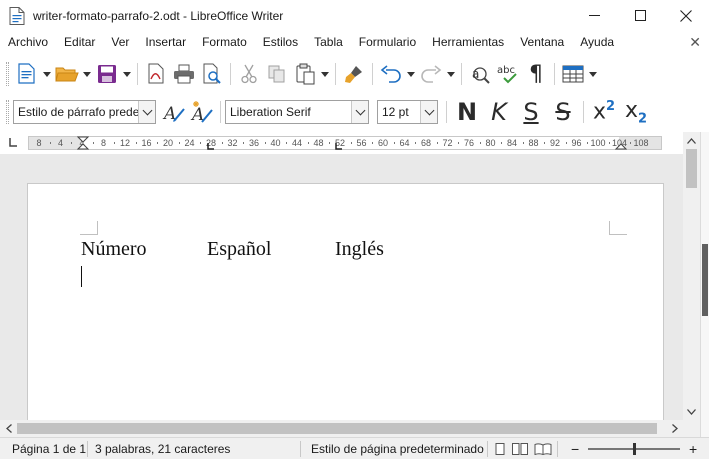 The height and width of the screenshot is (459, 709). Describe the element at coordinates (83, 143) in the screenshot. I see `indent-marker-icon` at that location.